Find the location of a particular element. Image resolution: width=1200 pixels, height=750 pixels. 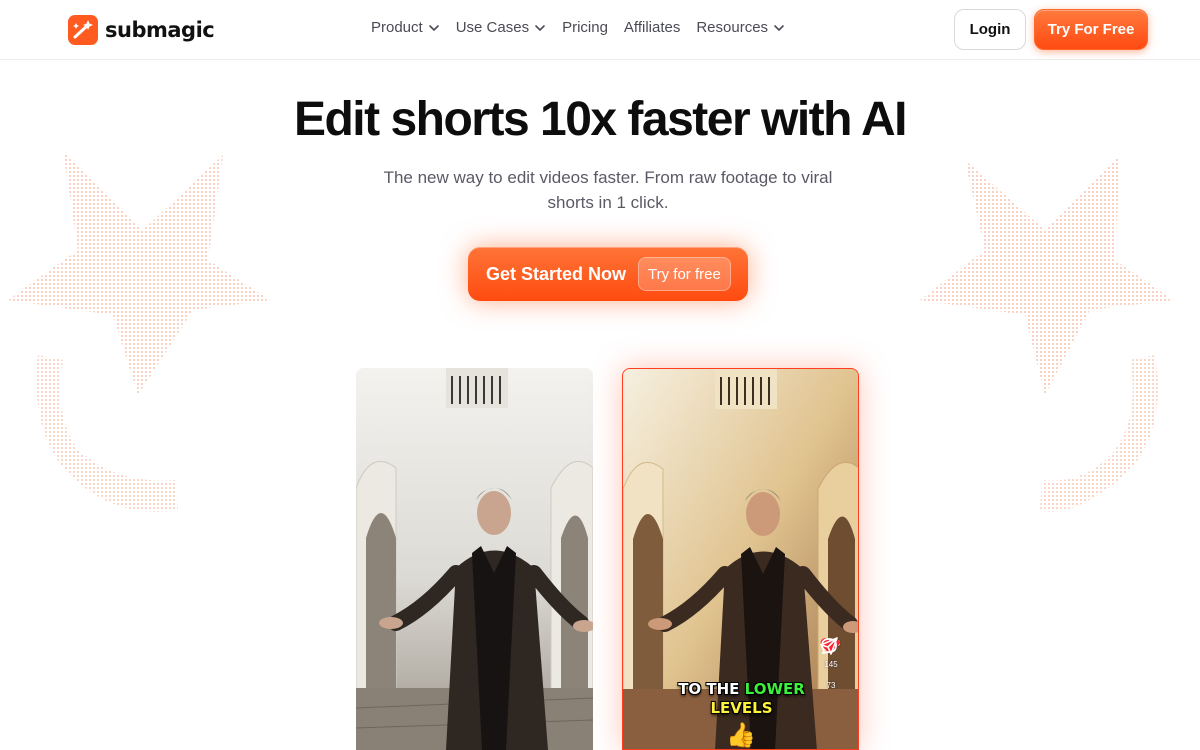

nav-link-label: Pricing is located at coordinates (585, 27).